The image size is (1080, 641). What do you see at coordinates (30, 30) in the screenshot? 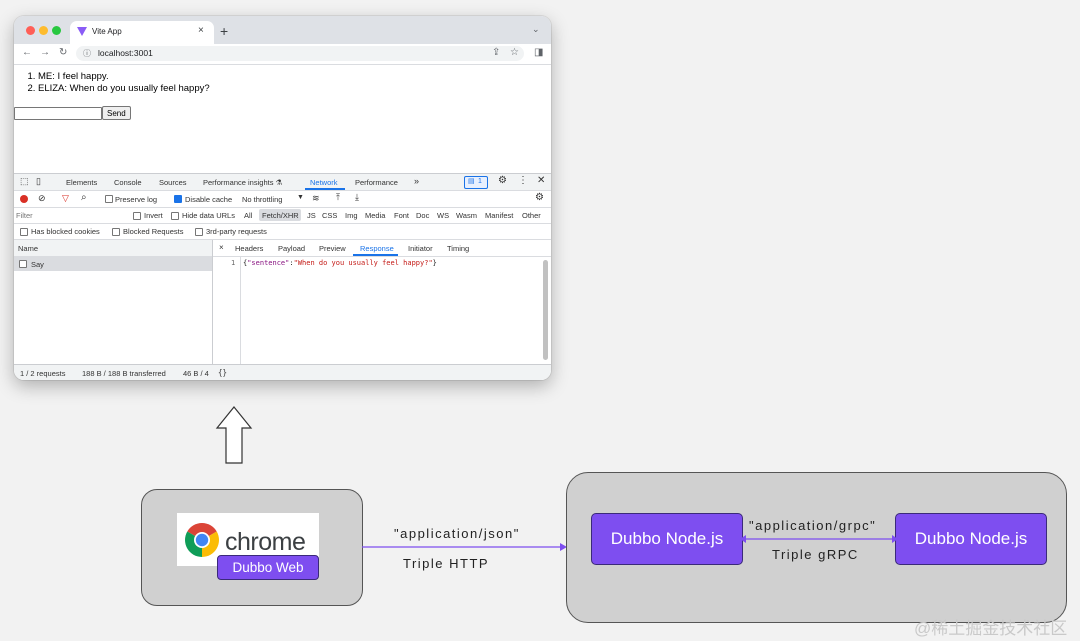
I see `close-window-button` at bounding box center [30, 30].